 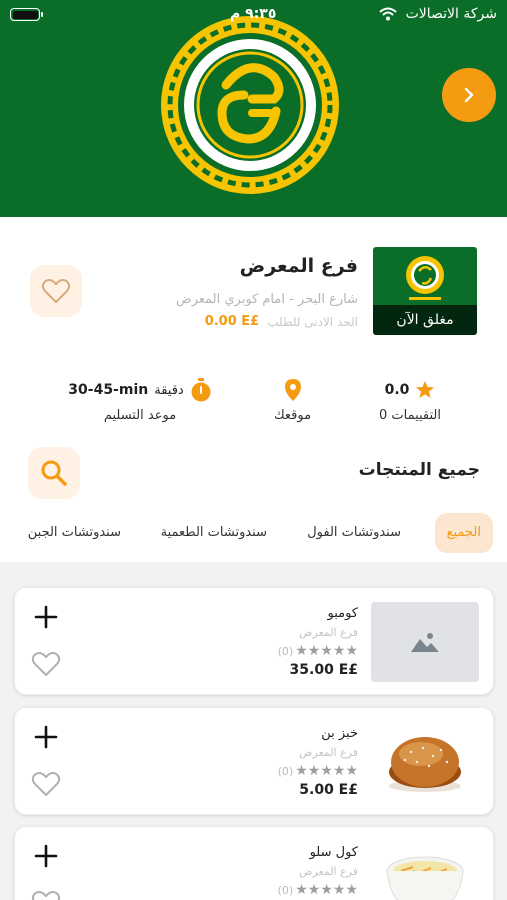 What do you see at coordinates (74, 533) in the screenshot?
I see `tab-cheese: سندوتشات الجبن` at bounding box center [74, 533].